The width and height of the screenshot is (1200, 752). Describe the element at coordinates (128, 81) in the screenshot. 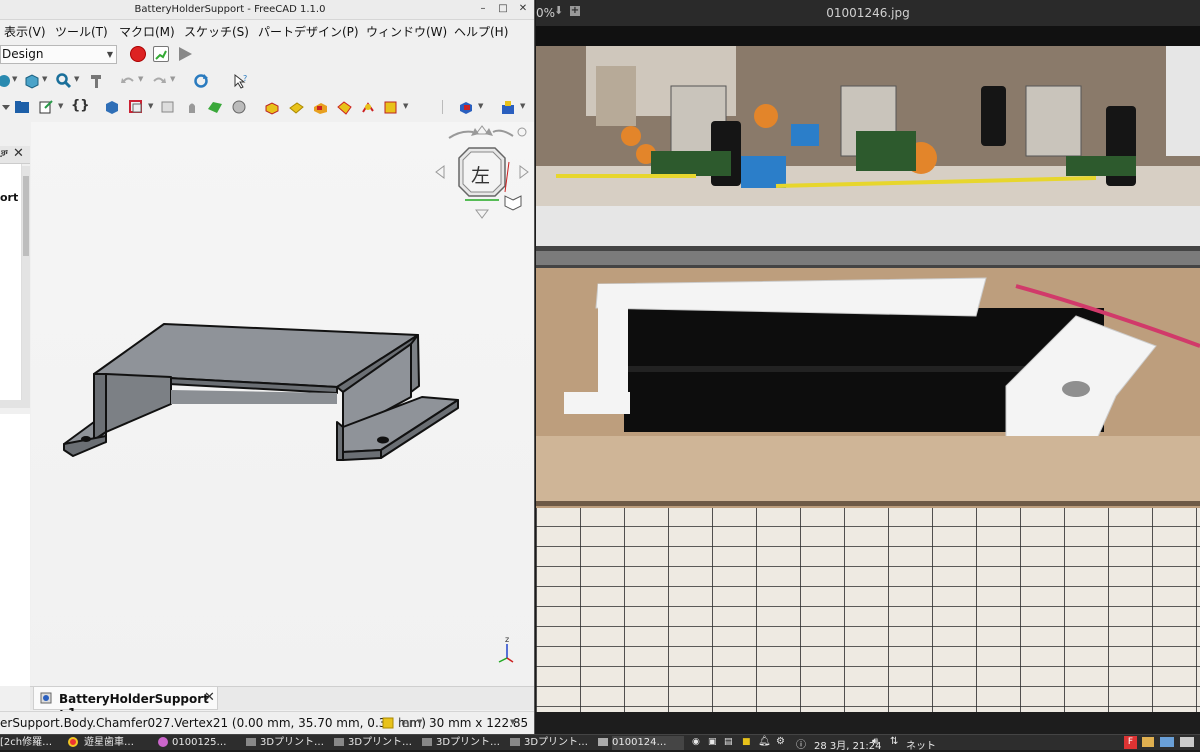

I see `undo-icon` at that location.